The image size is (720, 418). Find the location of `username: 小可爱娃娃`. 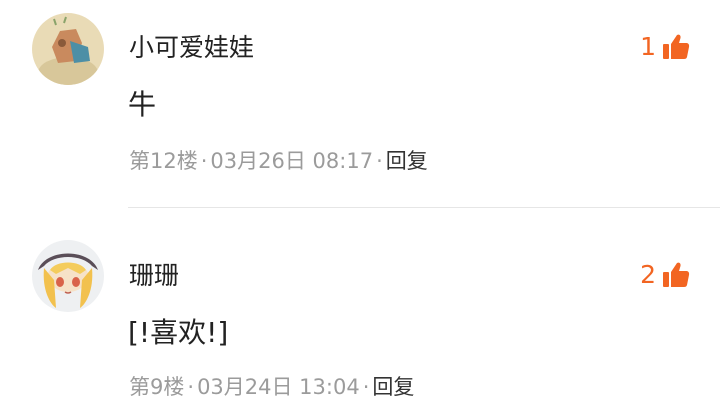

username: 小可爱娃娃 is located at coordinates (191, 48).